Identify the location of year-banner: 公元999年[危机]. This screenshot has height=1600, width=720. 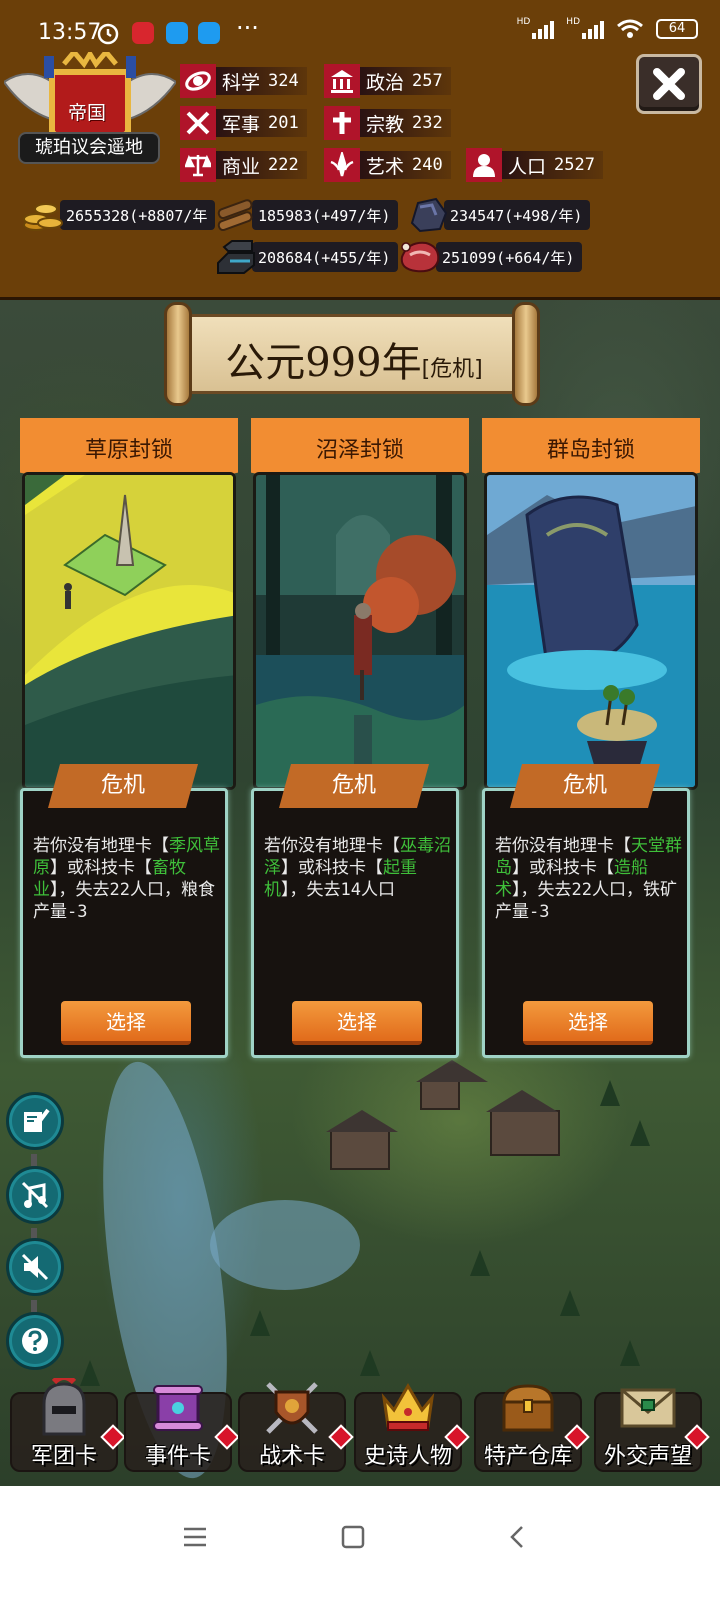
(354, 354).